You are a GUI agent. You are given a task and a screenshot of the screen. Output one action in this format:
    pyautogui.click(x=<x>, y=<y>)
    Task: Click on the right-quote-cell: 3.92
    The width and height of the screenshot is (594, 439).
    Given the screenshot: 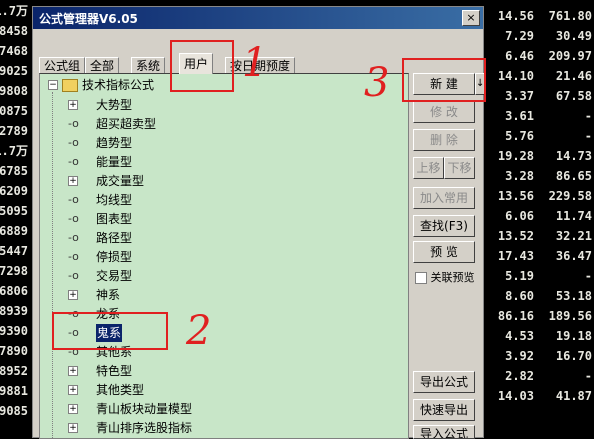 What is the action you would take?
    pyautogui.click(x=519, y=356)
    